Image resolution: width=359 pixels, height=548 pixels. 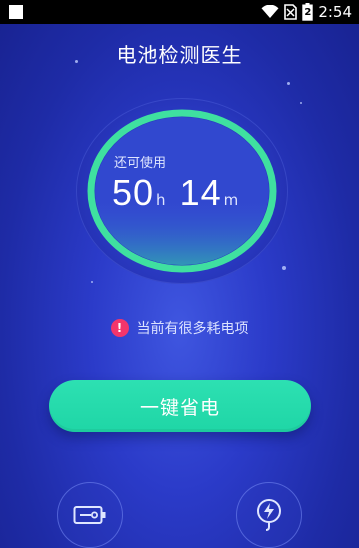 What do you see at coordinates (200, 192) in the screenshot?
I see `minutes-value: 14` at bounding box center [200, 192].